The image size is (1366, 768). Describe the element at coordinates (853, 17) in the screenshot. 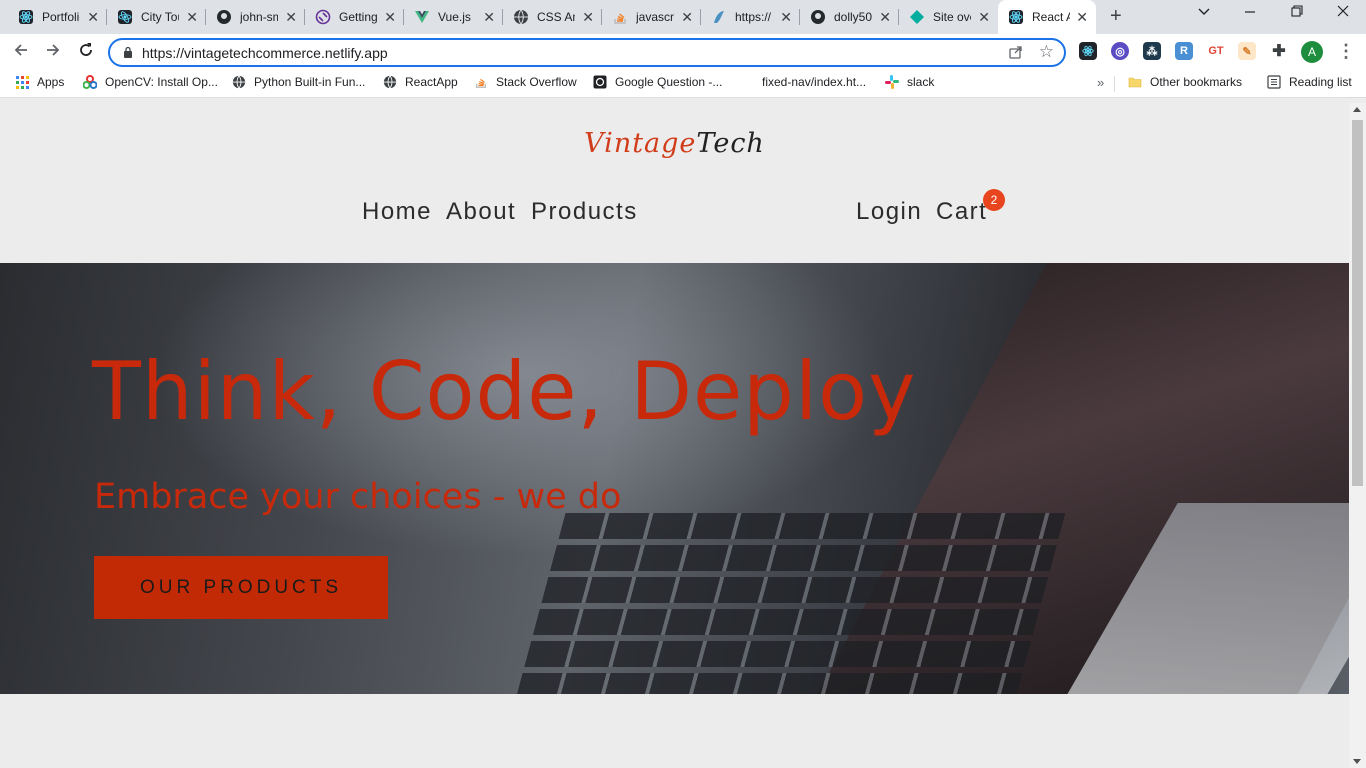

I see `tab-title: dolly50` at that location.